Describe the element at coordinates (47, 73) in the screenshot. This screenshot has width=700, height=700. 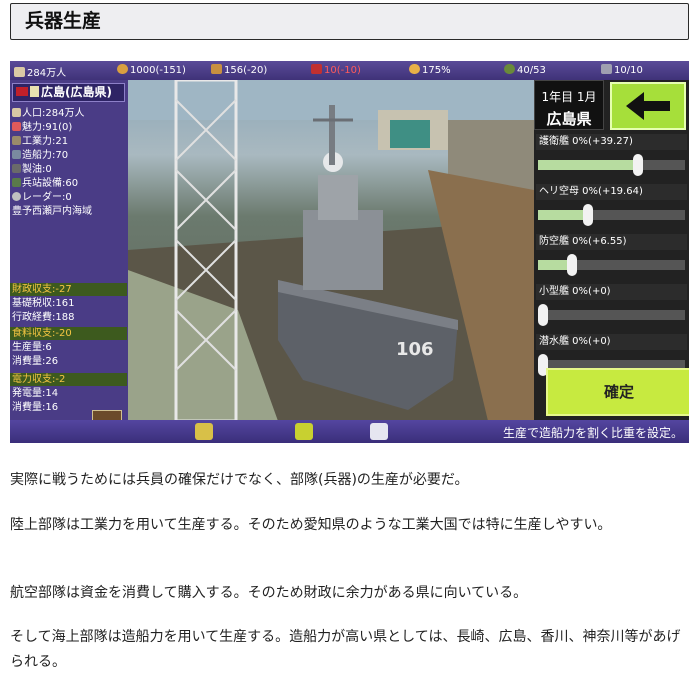
I see `resource-population-value: 284万人` at that location.